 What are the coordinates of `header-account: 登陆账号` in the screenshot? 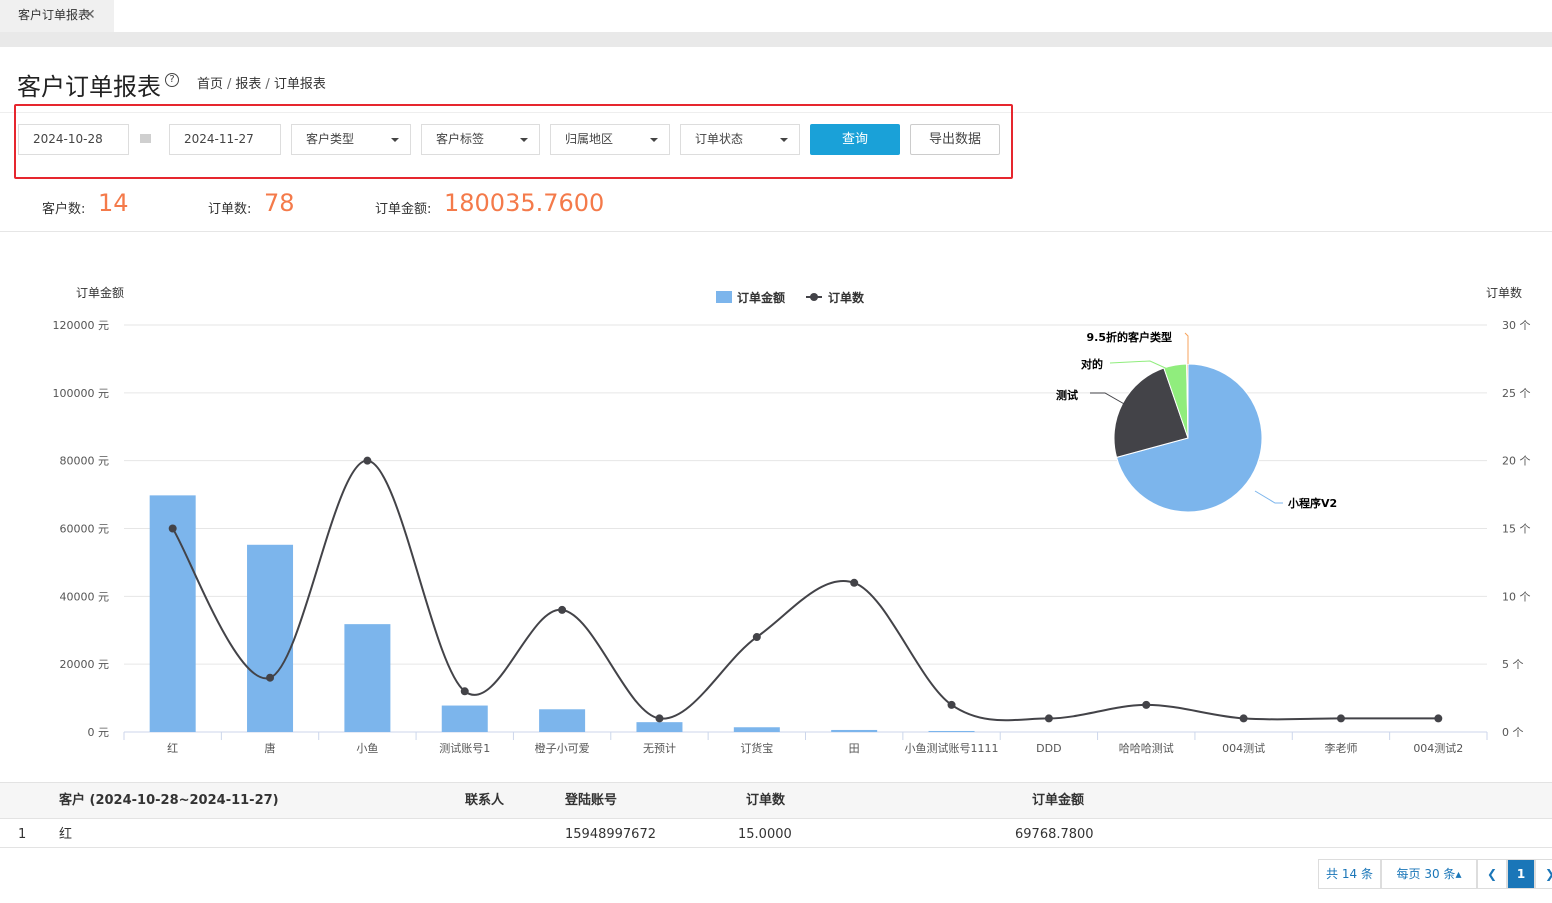 It's located at (591, 800).